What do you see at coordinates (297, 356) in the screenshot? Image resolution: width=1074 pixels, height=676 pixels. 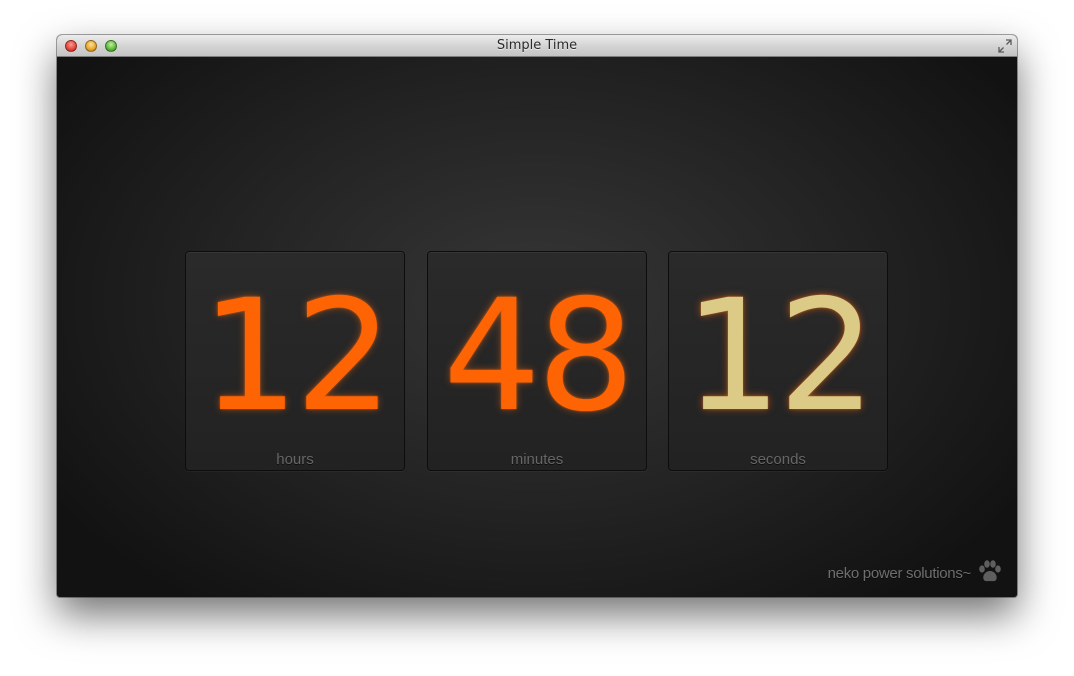 I see `hours-value: 12` at bounding box center [297, 356].